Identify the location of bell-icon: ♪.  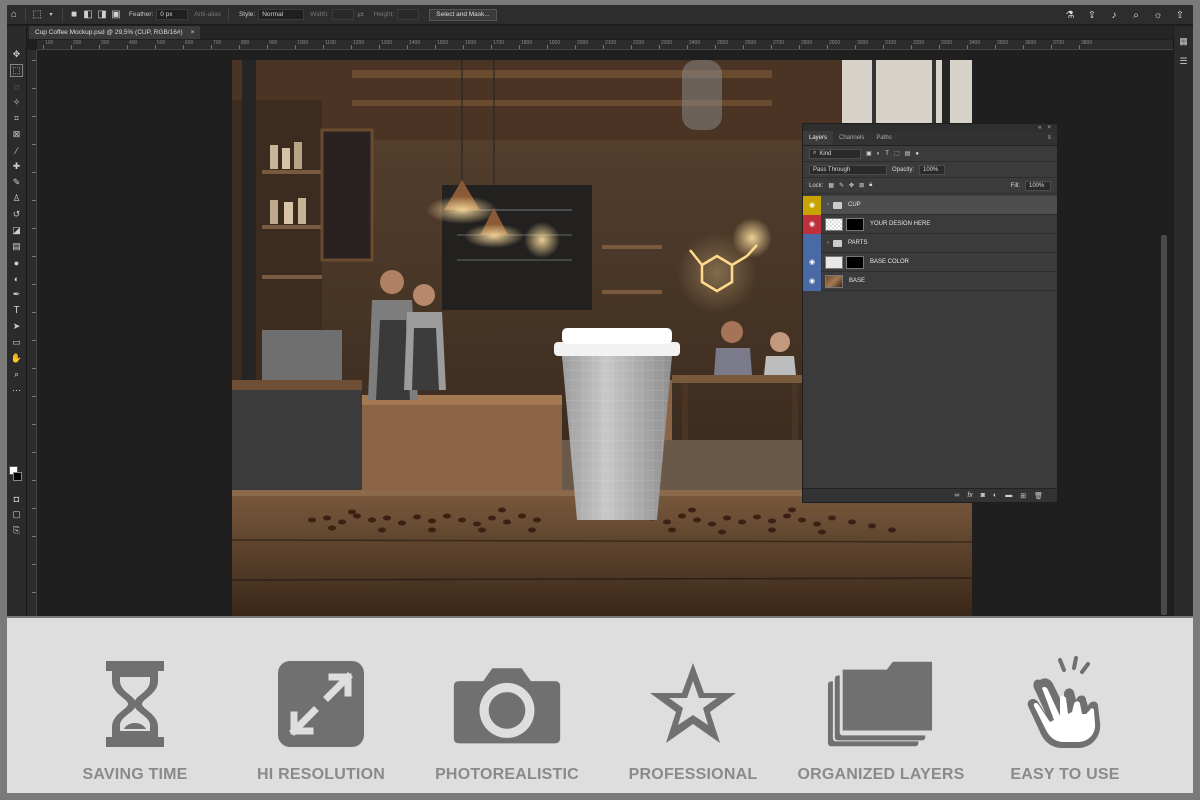
(1114, 15).